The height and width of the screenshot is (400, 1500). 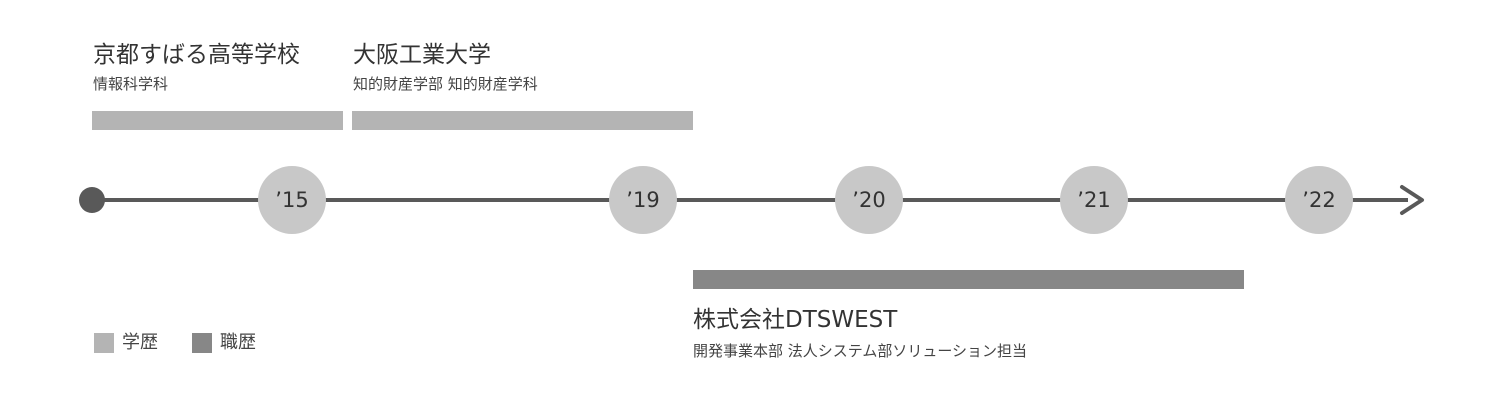 What do you see at coordinates (238, 342) in the screenshot?
I see `legend-work-label: 職歴` at bounding box center [238, 342].